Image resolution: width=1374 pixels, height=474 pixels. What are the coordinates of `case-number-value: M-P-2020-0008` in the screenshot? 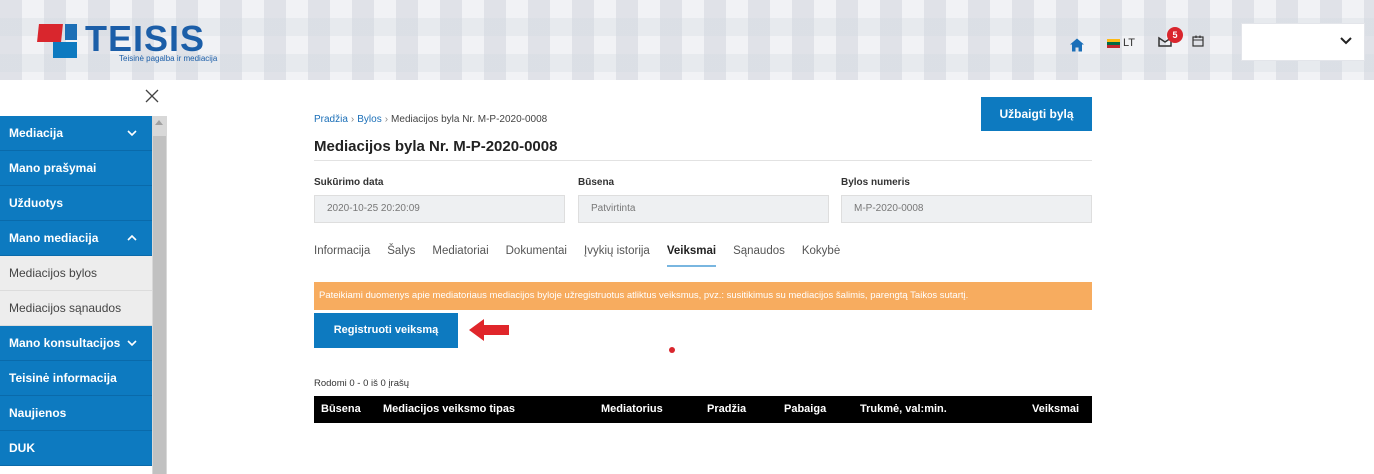 It's located at (966, 209).